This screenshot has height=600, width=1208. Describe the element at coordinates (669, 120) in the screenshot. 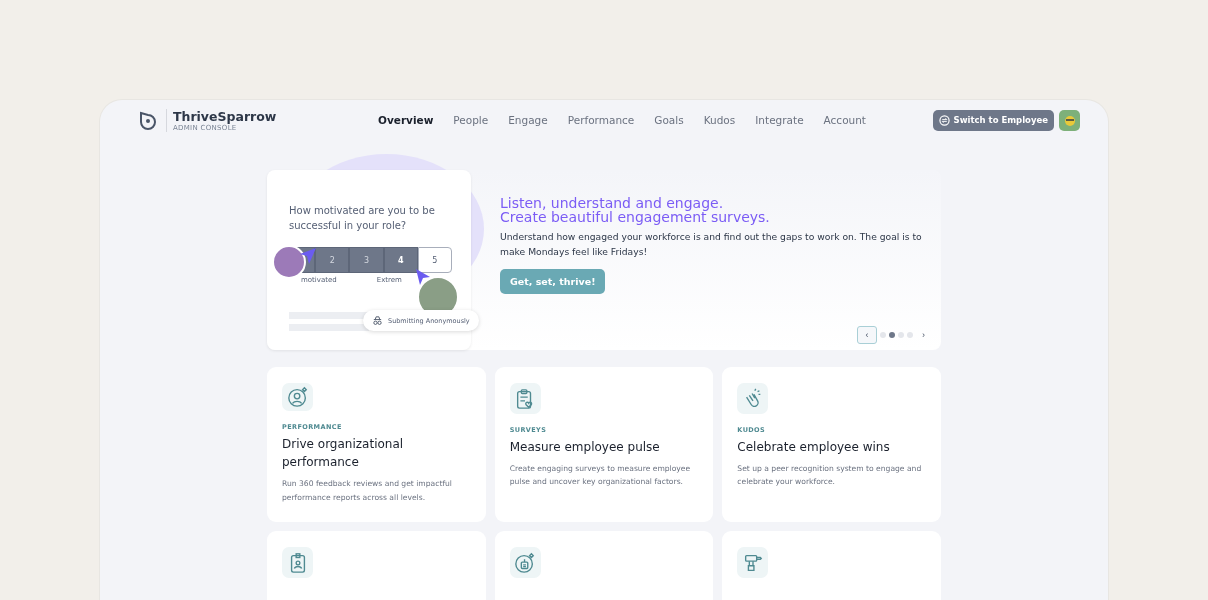

I see `nav-link: Goals` at that location.